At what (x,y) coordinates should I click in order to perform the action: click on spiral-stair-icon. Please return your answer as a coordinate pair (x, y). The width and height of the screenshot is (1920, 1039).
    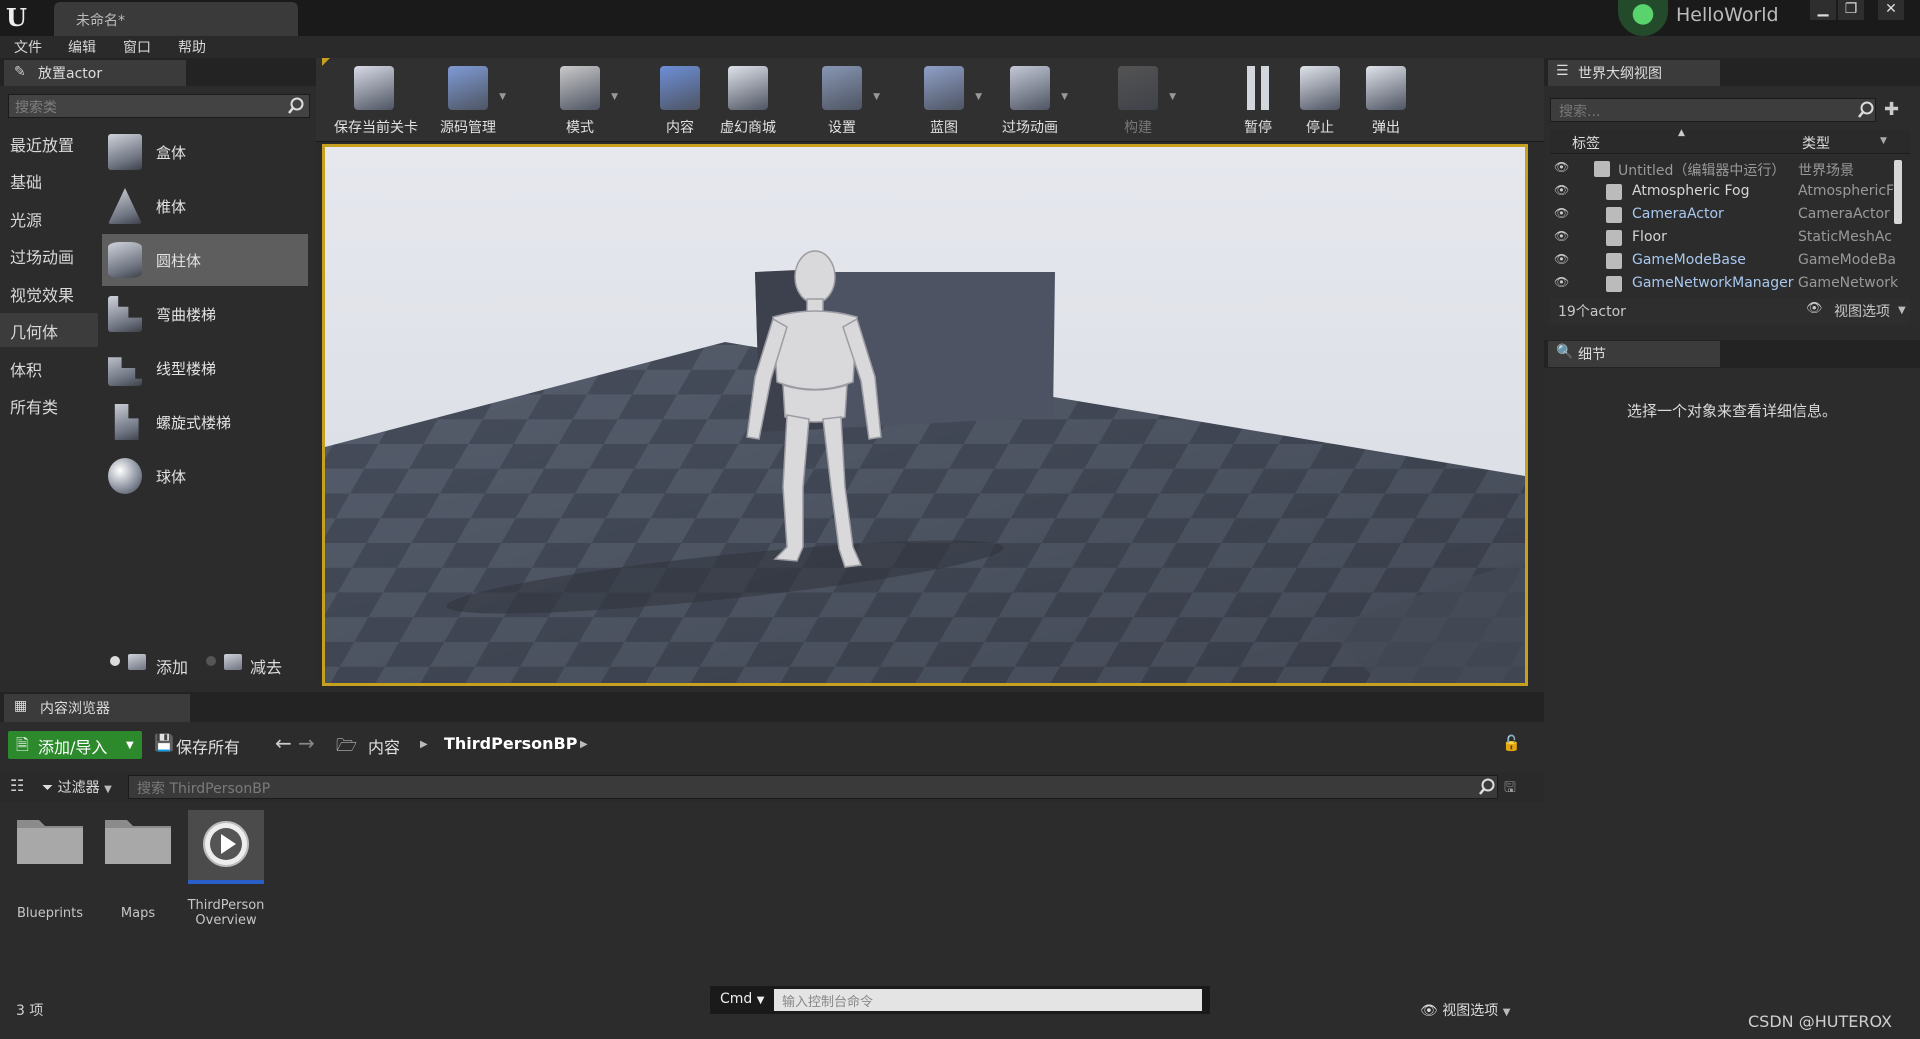
    Looking at the image, I should click on (126, 422).